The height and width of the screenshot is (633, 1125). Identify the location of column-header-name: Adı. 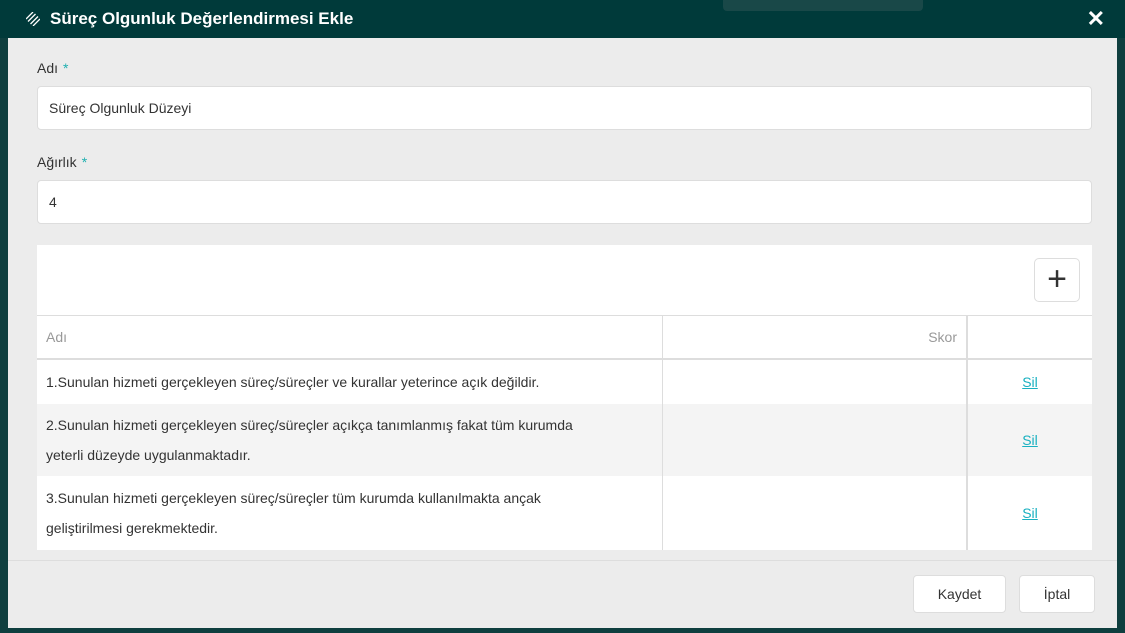
(350, 337).